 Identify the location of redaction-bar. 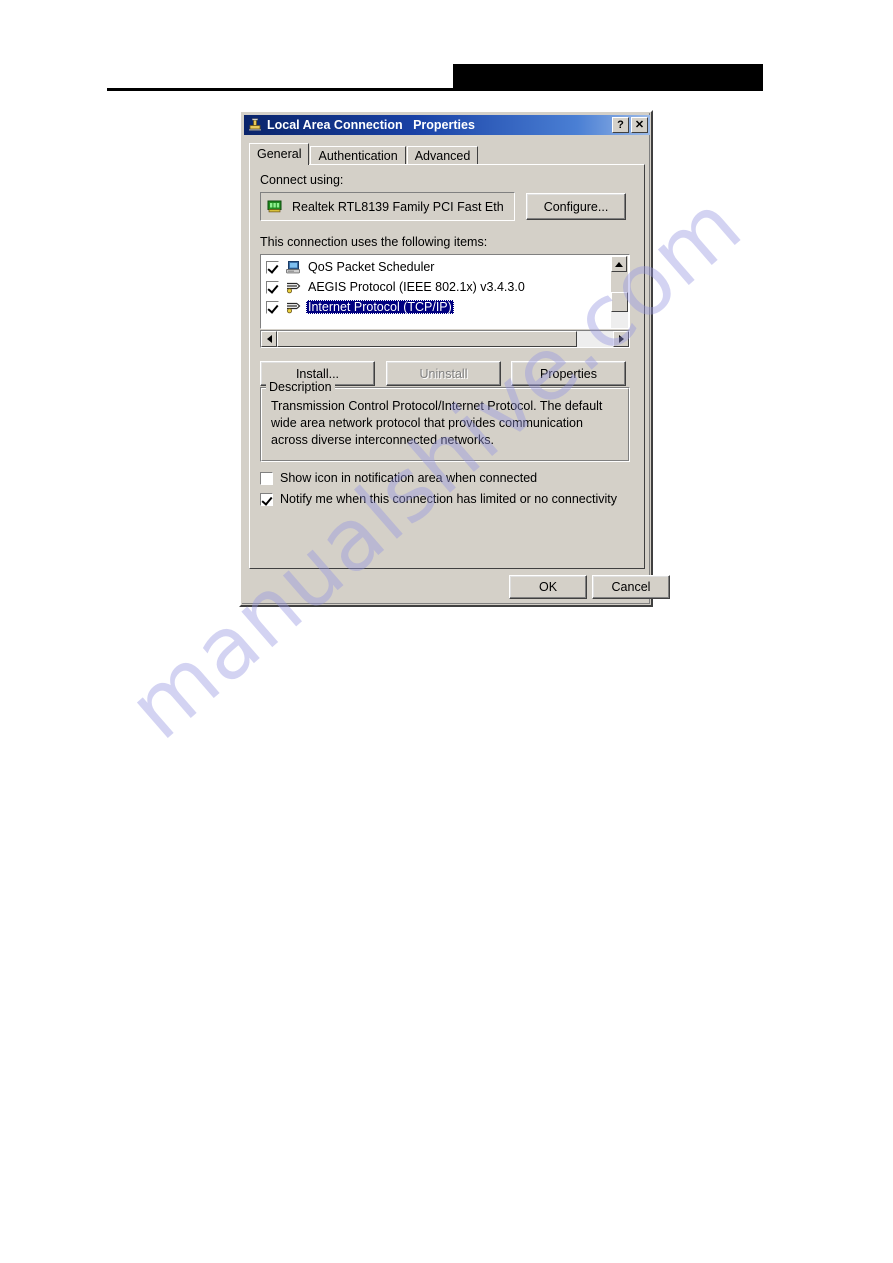
(608, 77).